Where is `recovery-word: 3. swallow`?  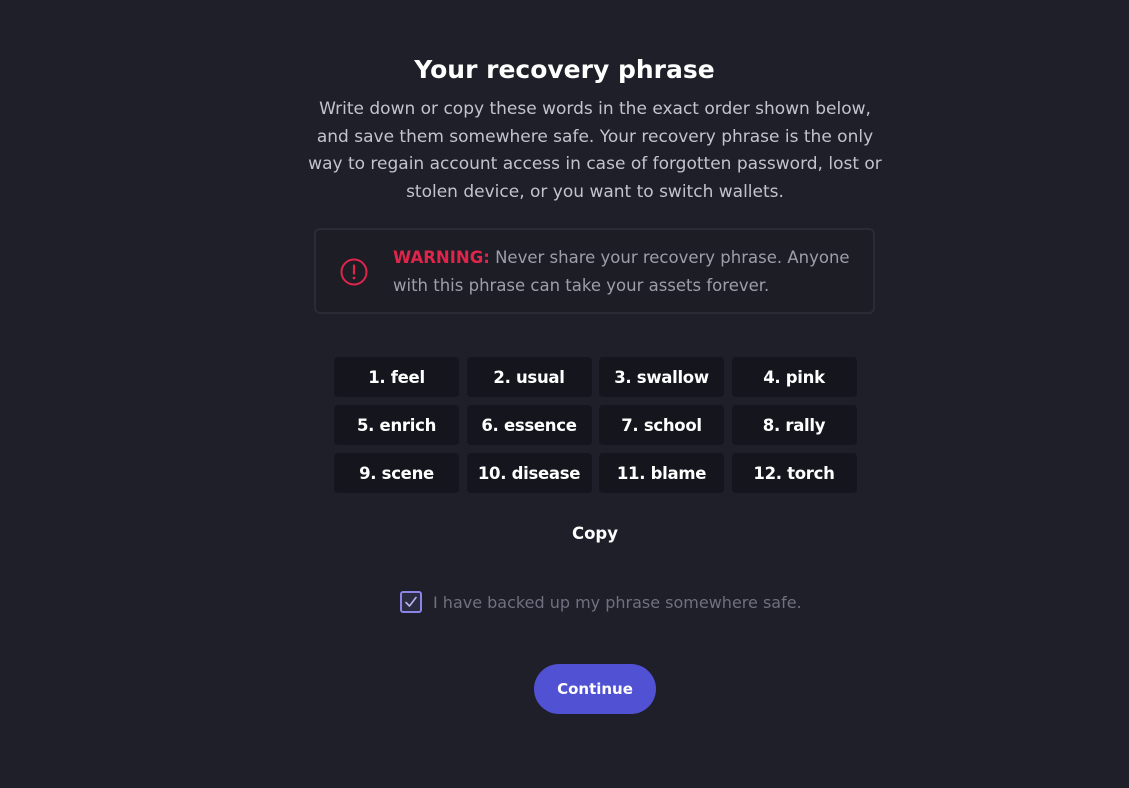
recovery-word: 3. swallow is located at coordinates (661, 377).